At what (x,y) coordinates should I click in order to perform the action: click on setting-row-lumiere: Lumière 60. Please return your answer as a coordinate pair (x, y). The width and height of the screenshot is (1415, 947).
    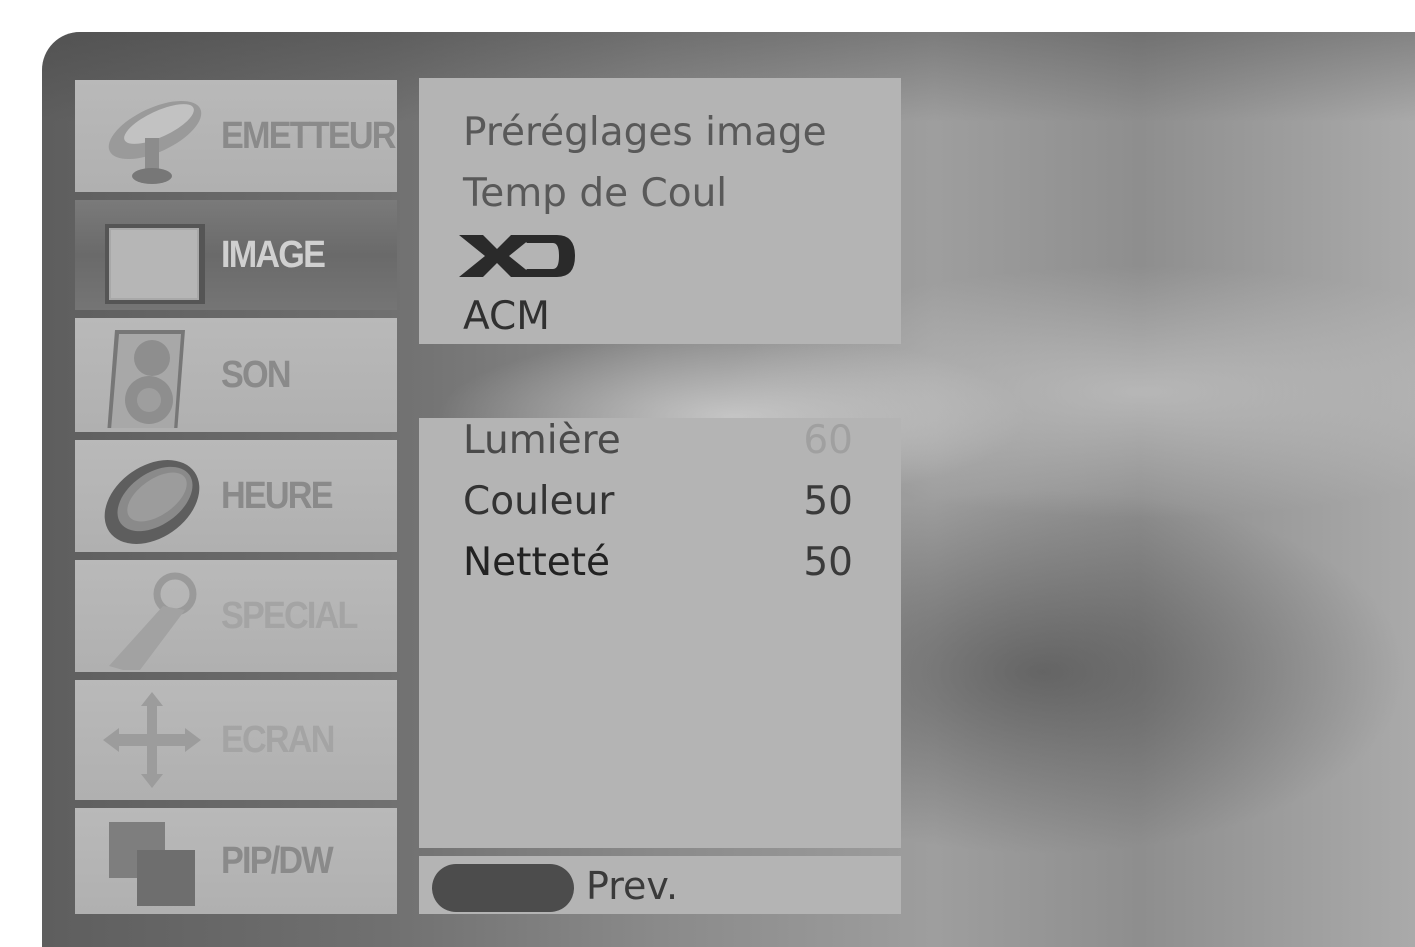
    Looking at the image, I should click on (658, 440).